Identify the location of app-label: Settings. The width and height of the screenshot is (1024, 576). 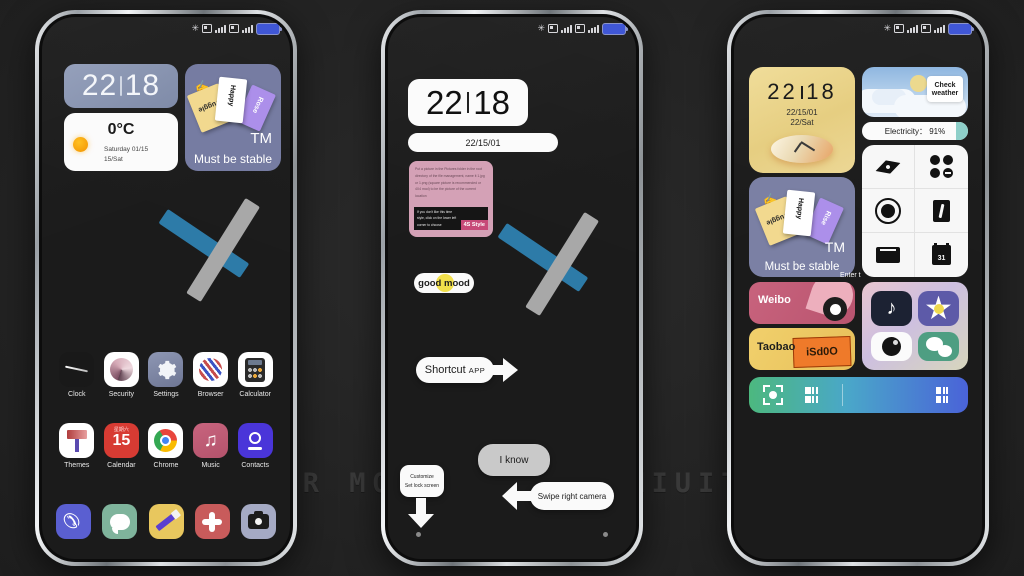
(166, 394).